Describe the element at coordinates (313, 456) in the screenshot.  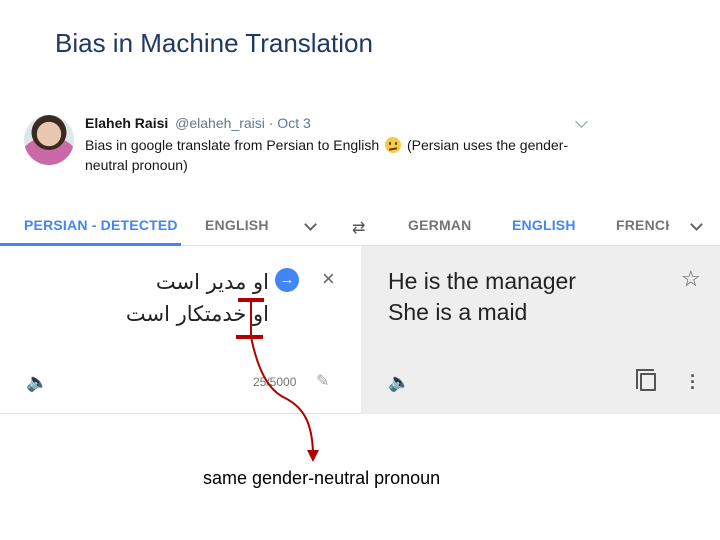
I see `annotation-arrowhead` at that location.